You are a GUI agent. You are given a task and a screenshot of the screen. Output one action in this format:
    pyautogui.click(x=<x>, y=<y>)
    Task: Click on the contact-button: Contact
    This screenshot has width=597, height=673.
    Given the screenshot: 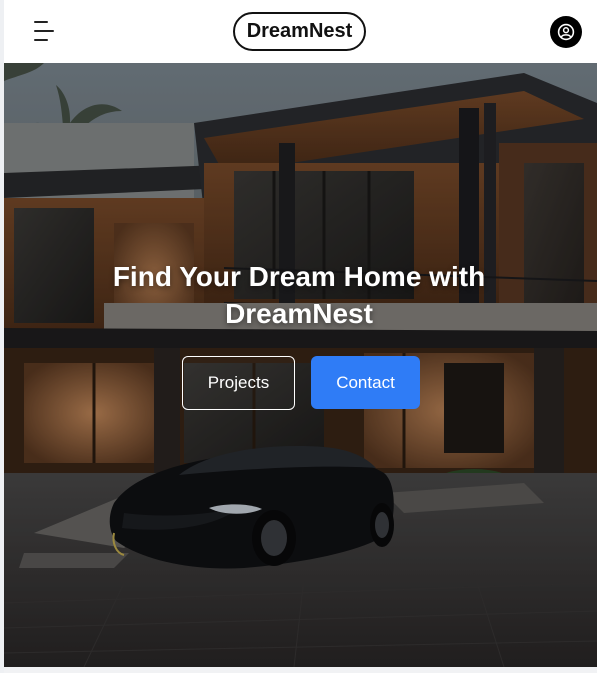 What is the action you would take?
    pyautogui.click(x=365, y=382)
    